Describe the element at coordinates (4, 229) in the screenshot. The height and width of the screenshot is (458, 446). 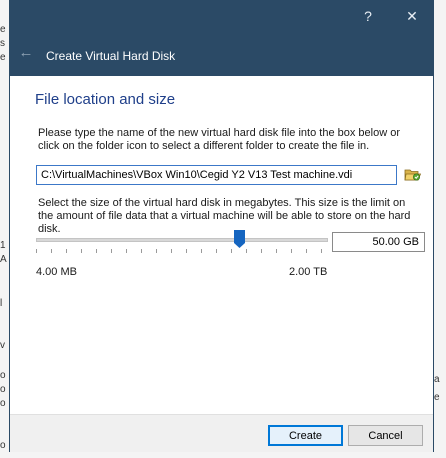
I see `background-window-left: e s e 1 A l v o o o o` at that location.